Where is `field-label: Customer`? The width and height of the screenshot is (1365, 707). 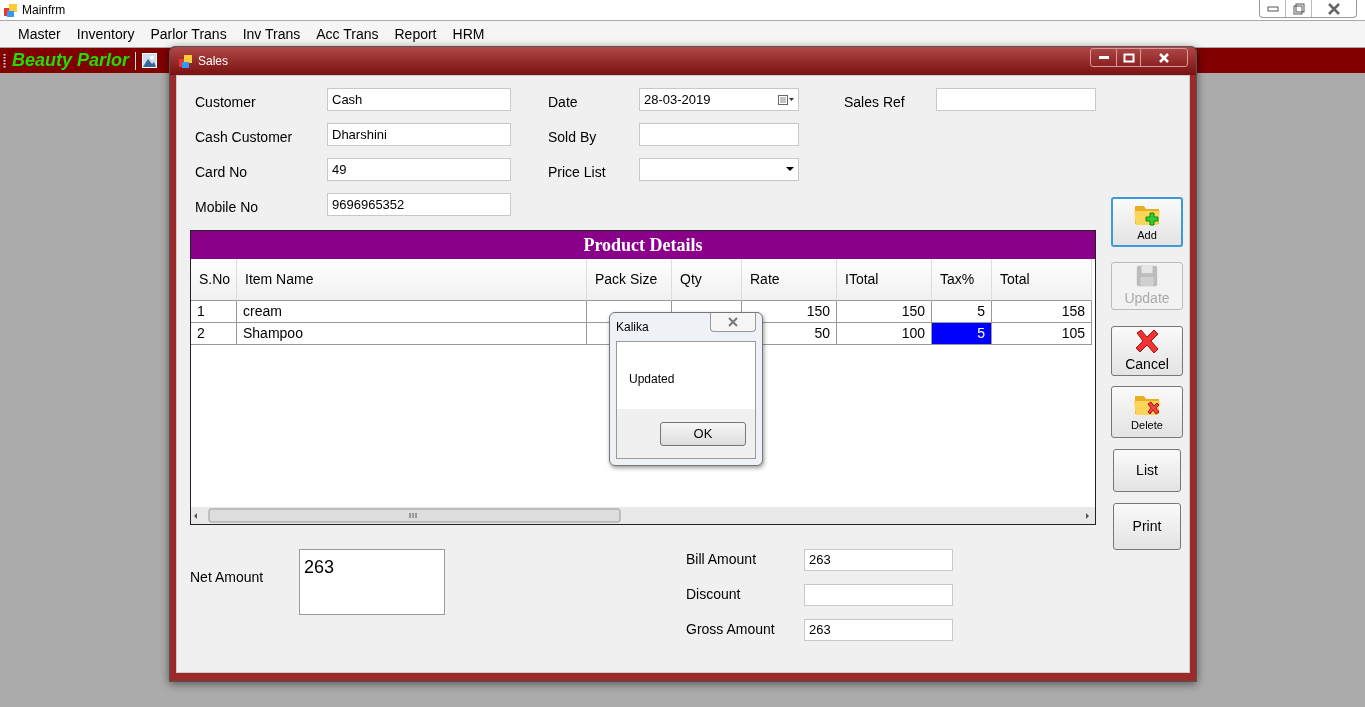 field-label: Customer is located at coordinates (226, 102).